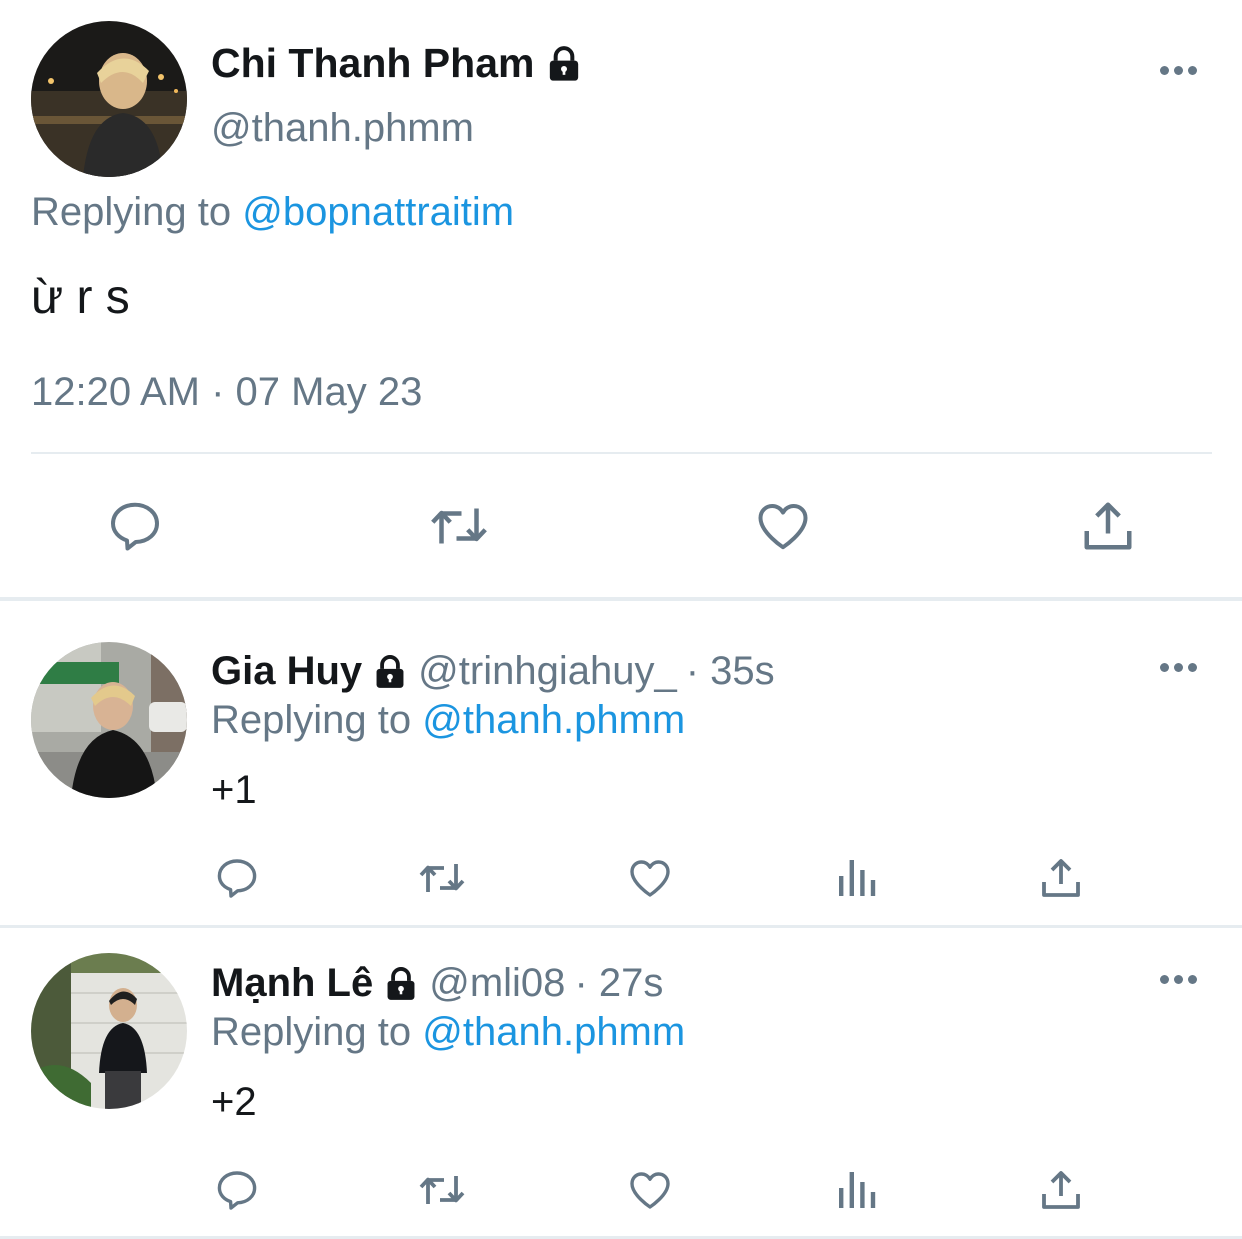 This screenshot has width=1242, height=1239. I want to click on time-ago: · 35s, so click(730, 671).